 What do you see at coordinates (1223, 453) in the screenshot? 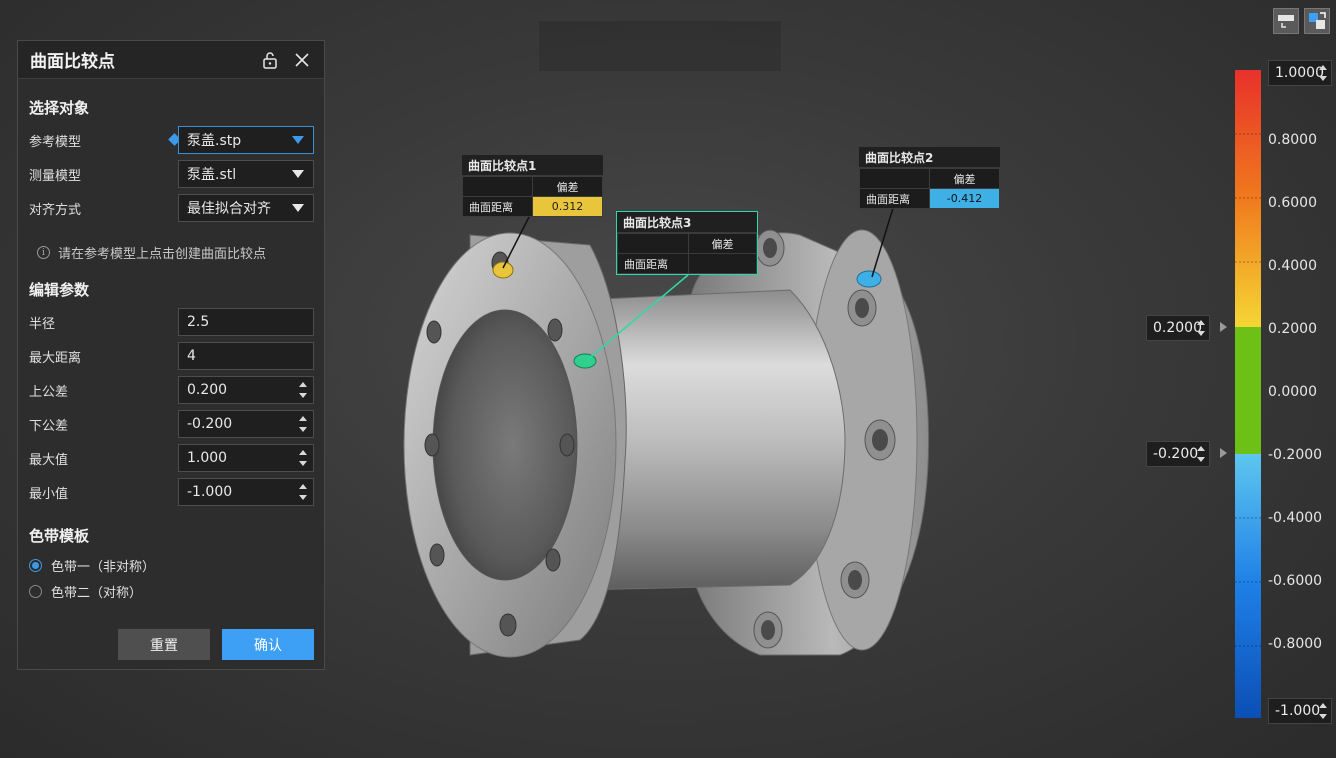
I see `lower-handle-icon` at bounding box center [1223, 453].